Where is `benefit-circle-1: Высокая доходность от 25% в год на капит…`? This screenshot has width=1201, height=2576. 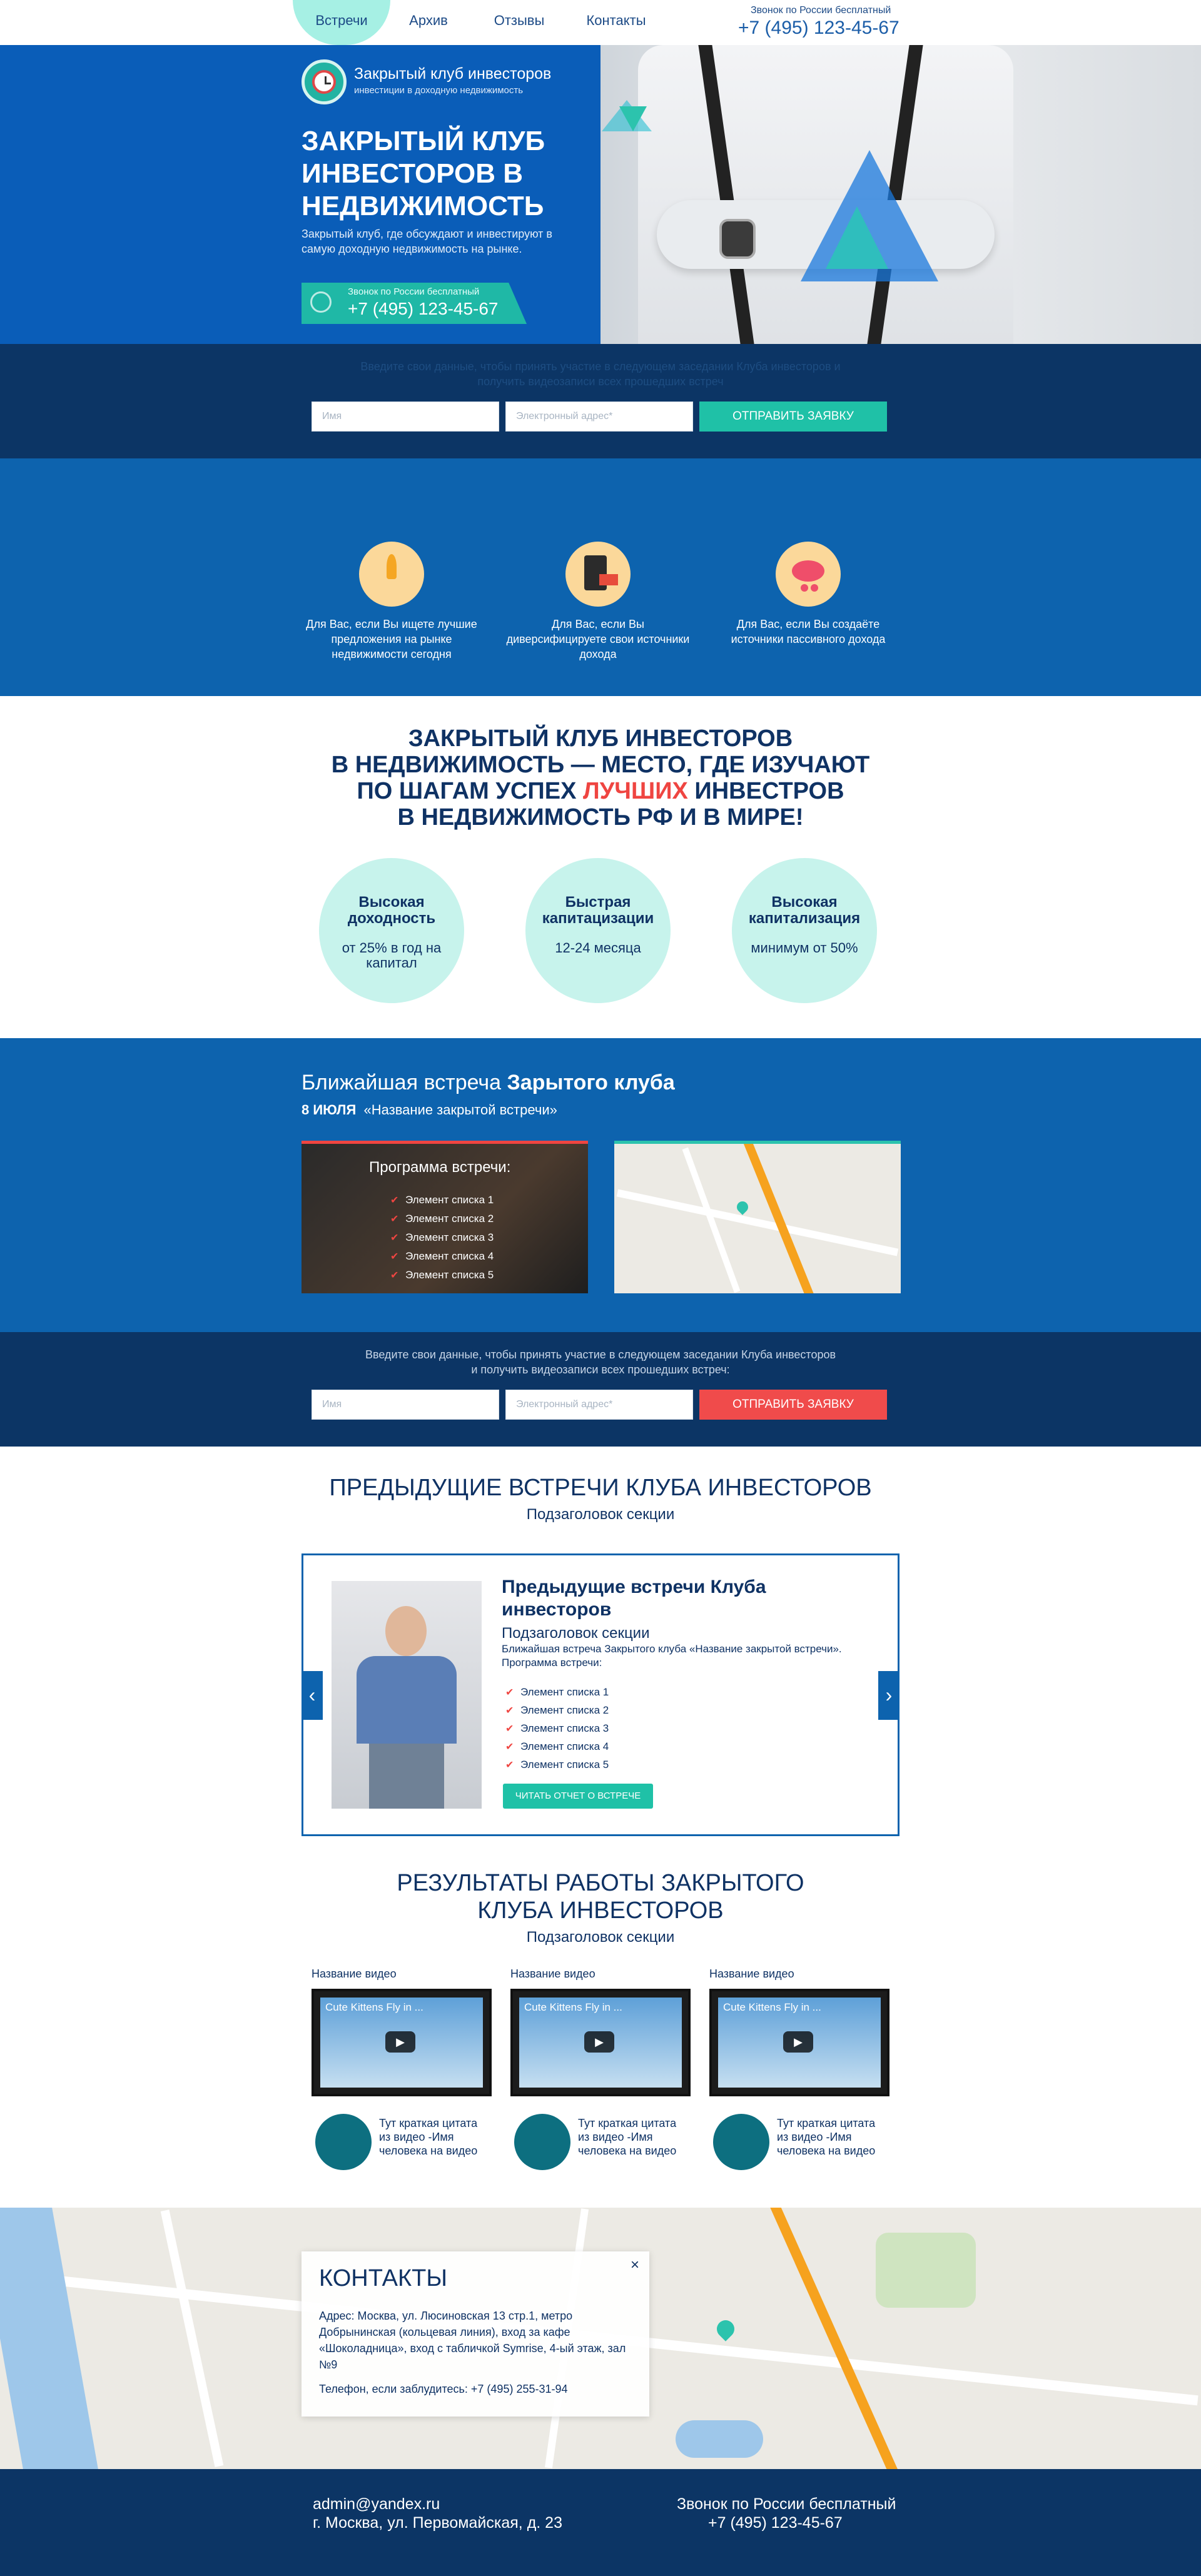
benefit-circle-1: Высокая доходность от 25% в год на капит… is located at coordinates (391, 931).